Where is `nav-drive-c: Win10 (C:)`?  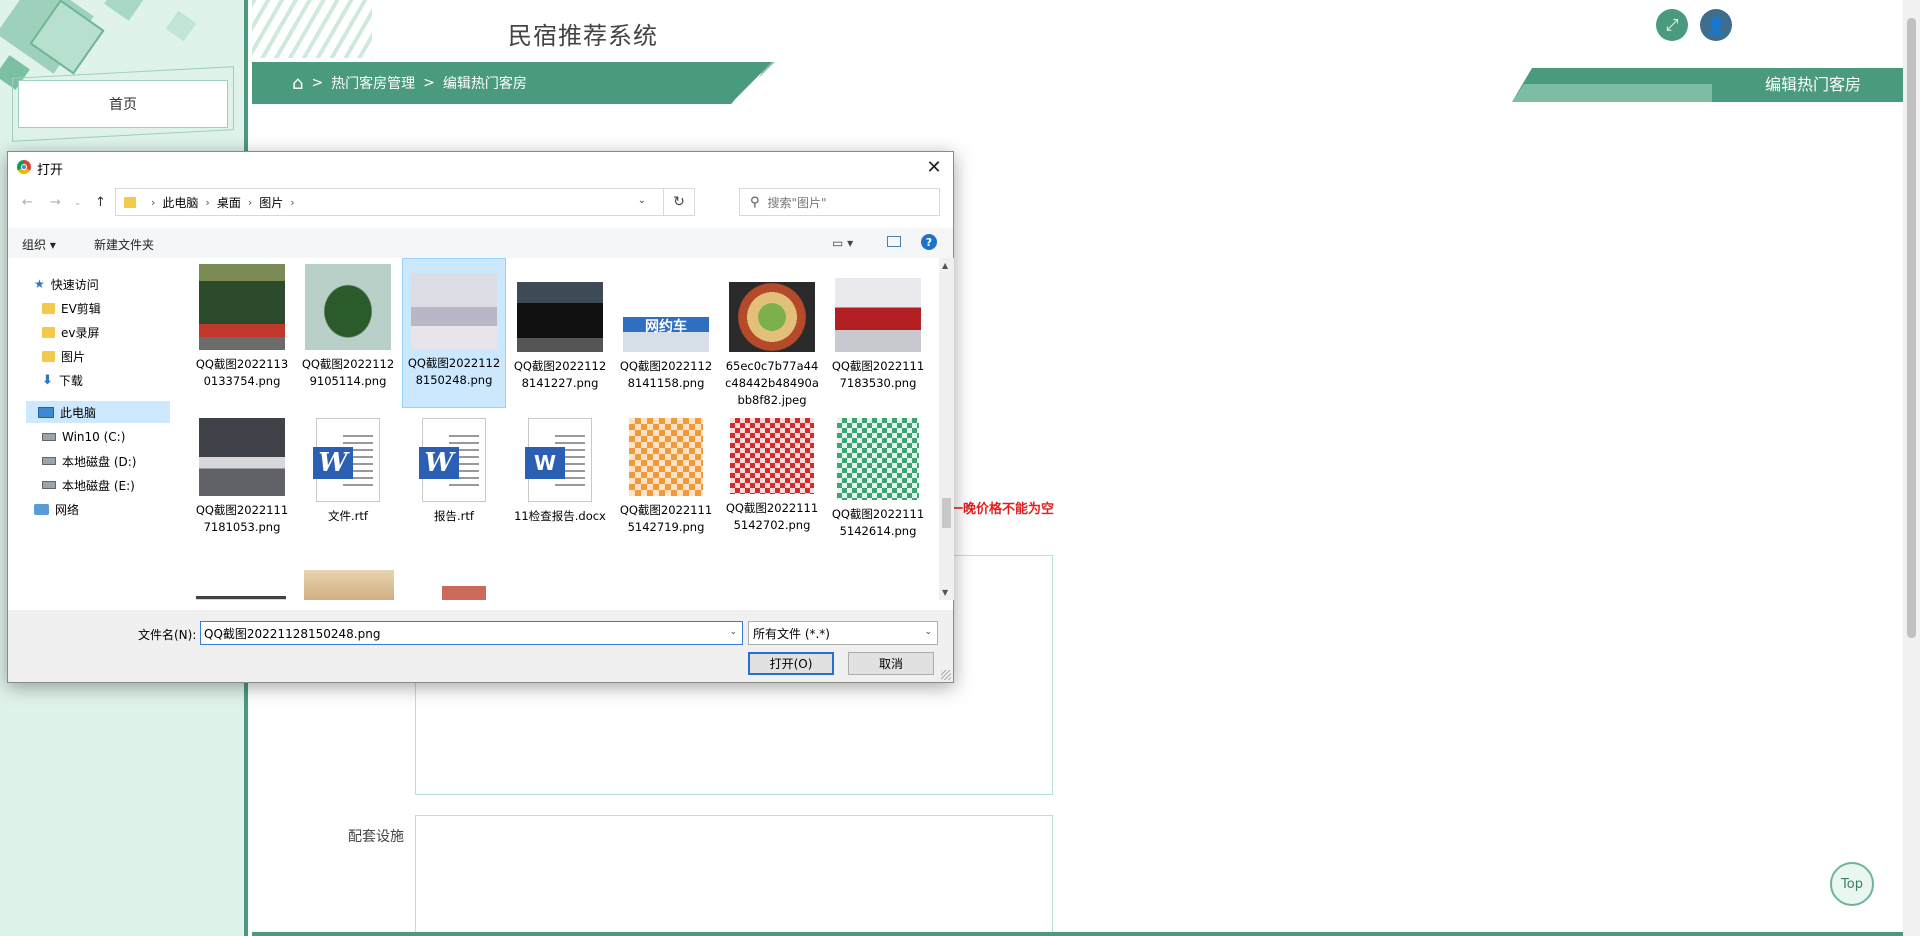 nav-drive-c: Win10 (C:) is located at coordinates (83, 437).